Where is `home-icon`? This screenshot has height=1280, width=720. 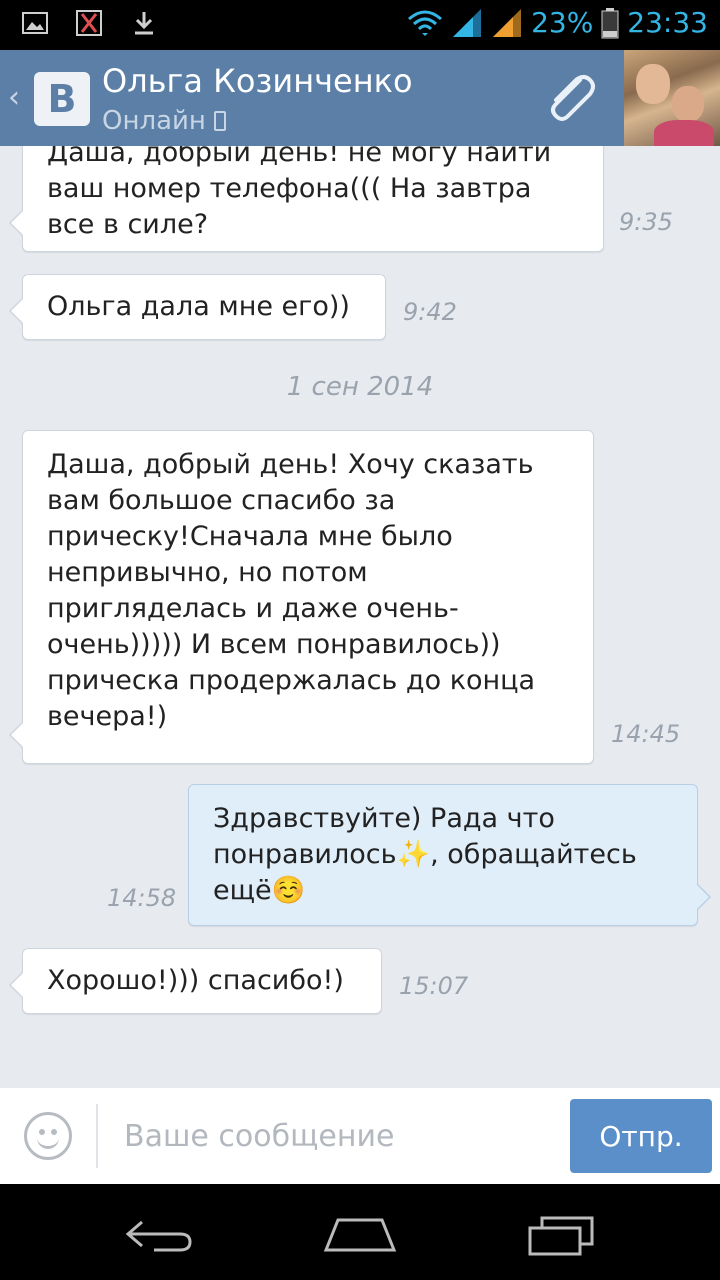
home-icon is located at coordinates (360, 1234).